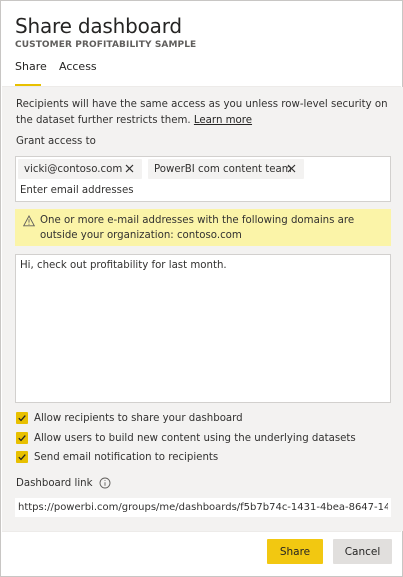  Describe the element at coordinates (29, 221) in the screenshot. I see `warning-icon` at that location.